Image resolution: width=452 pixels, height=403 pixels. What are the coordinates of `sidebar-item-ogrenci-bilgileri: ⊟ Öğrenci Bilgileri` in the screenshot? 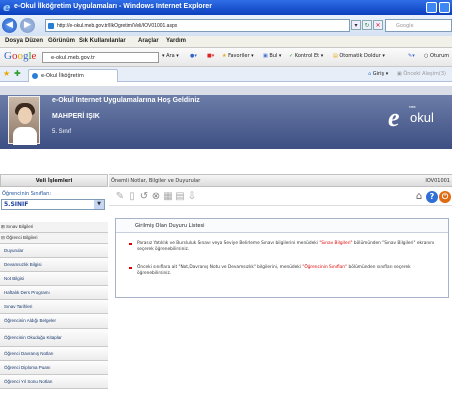 It's located at (54, 238).